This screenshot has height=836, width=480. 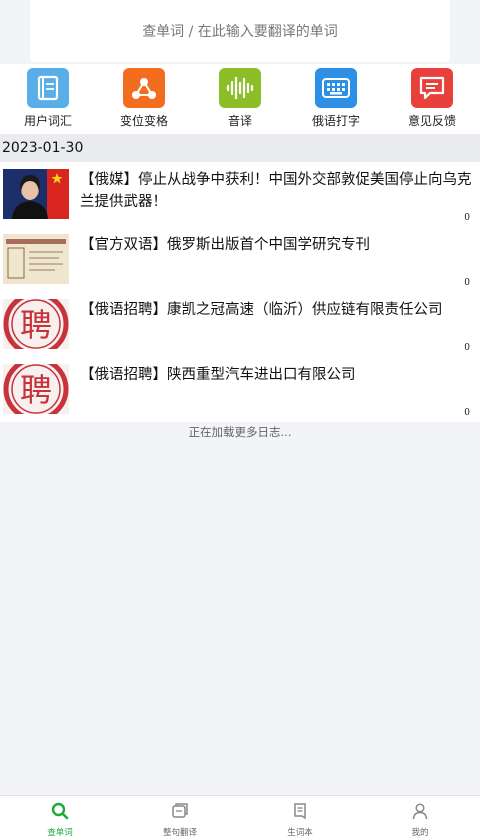 I want to click on translate-icon, so click(x=180, y=813).